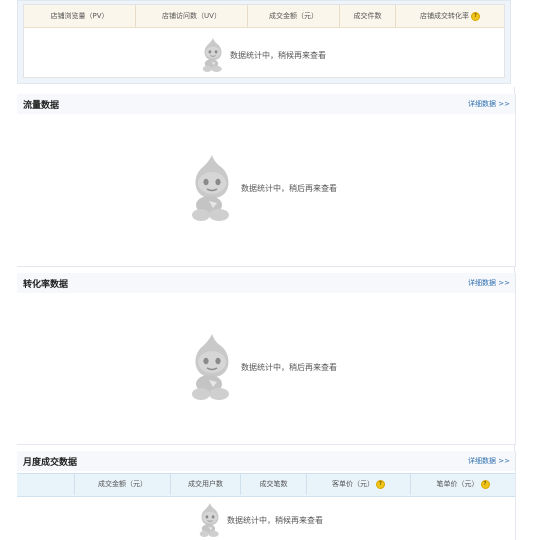 This screenshot has height=540, width=533. I want to click on column-header-conversion-rate: 店铺成交转化率?, so click(450, 16).